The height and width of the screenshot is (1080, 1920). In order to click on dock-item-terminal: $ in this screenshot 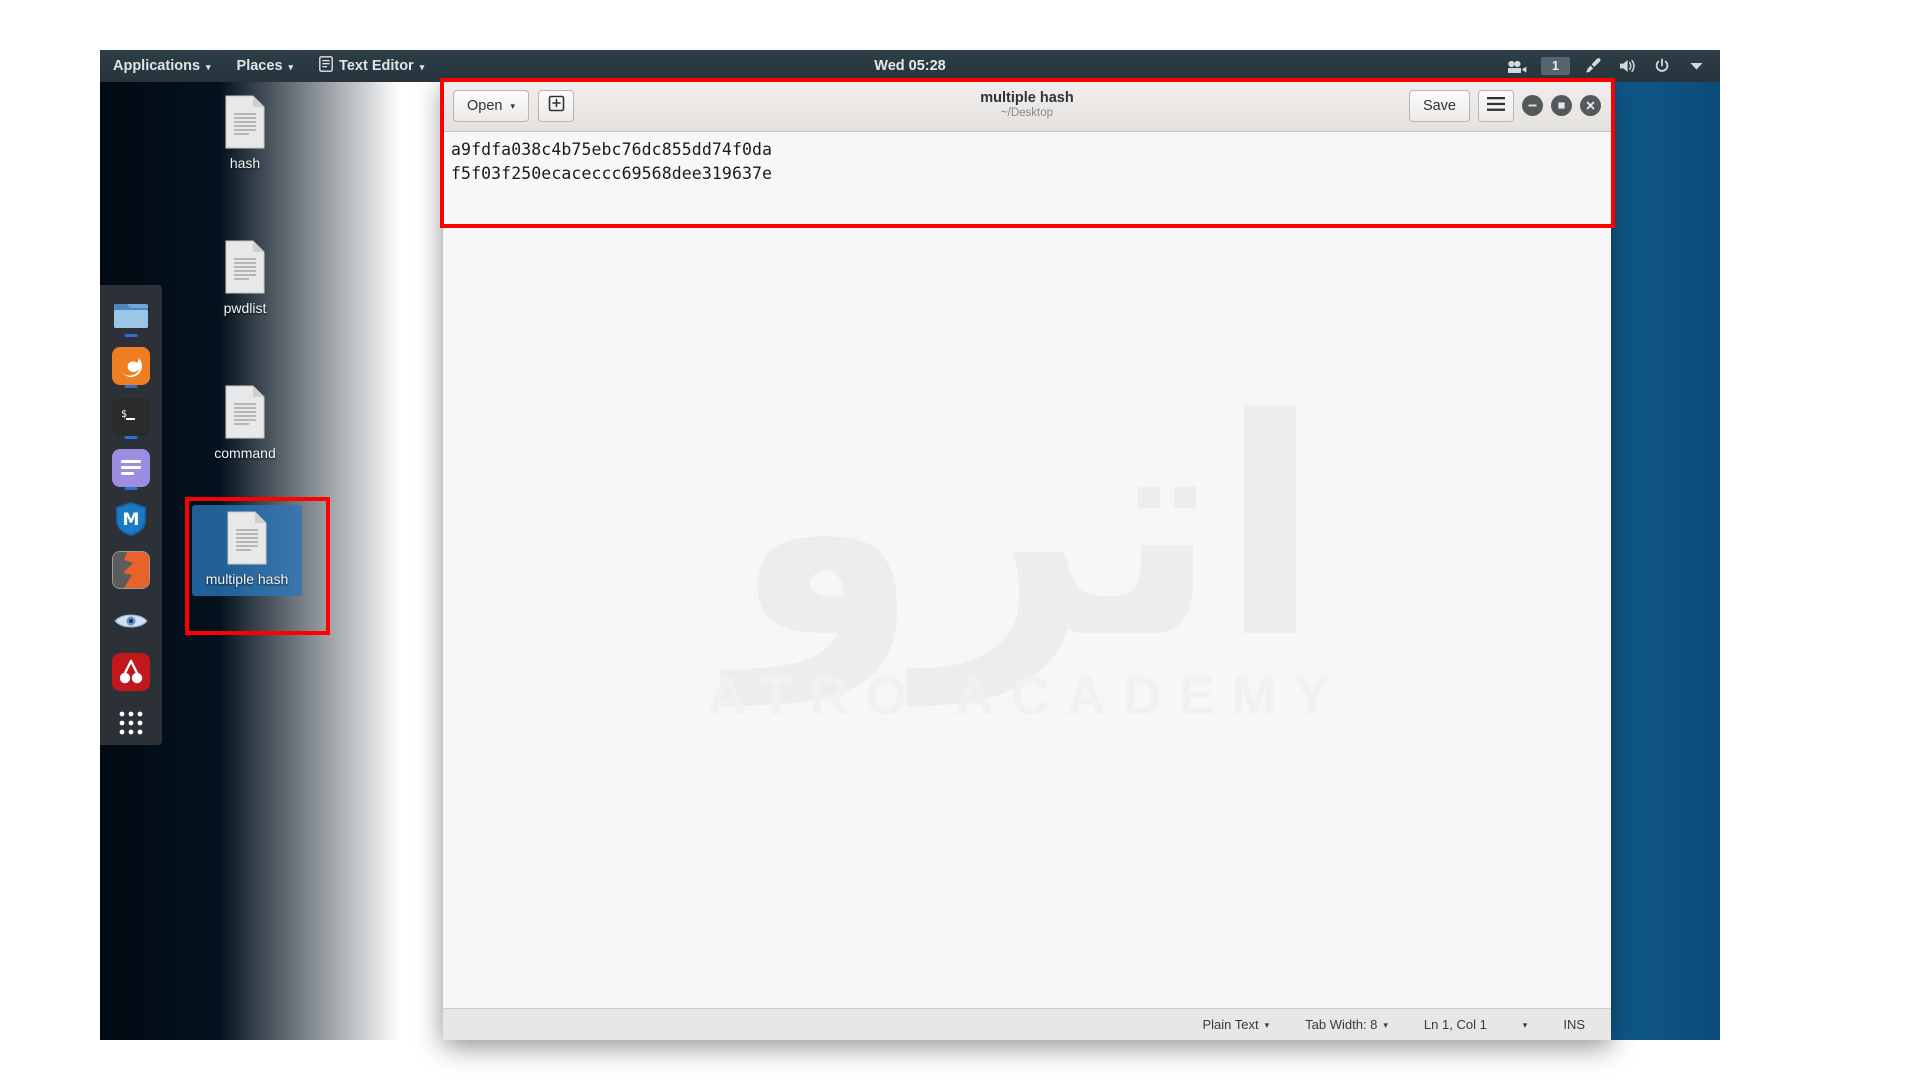, I will do `click(131, 417)`.